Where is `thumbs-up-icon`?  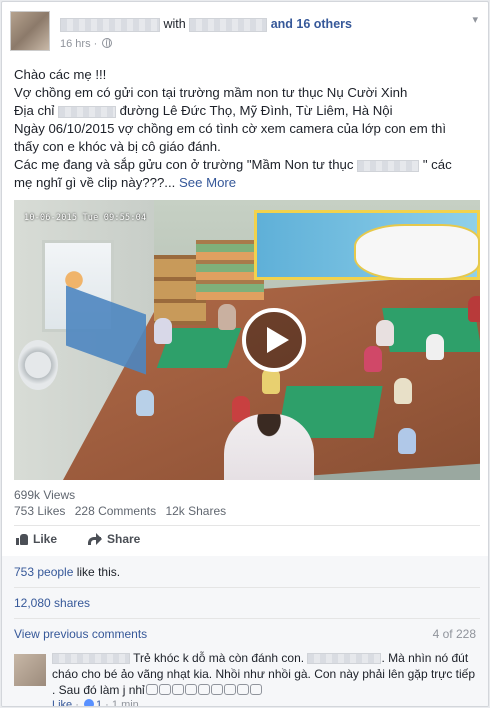
thumbs-up-icon is located at coordinates (22, 539).